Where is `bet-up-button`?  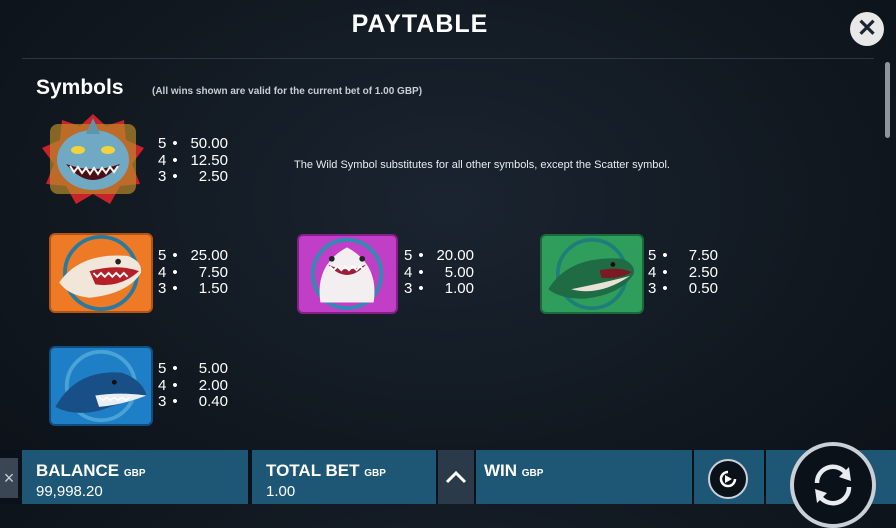 bet-up-button is located at coordinates (456, 477).